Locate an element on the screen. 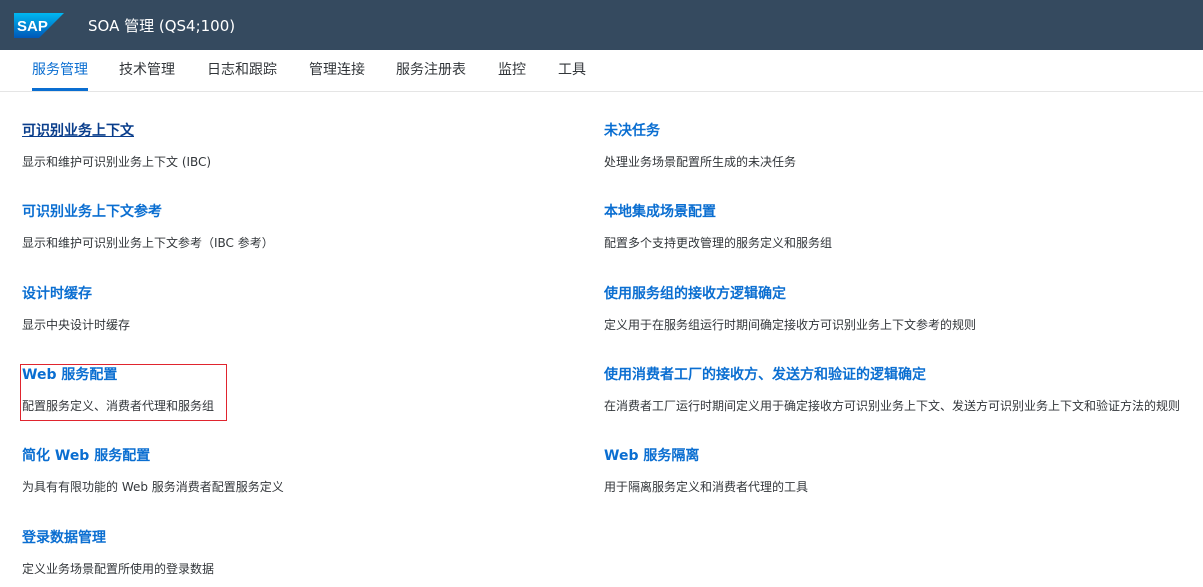  desc-design-time-cache: 显示中央设计时缓存 is located at coordinates (76, 325).